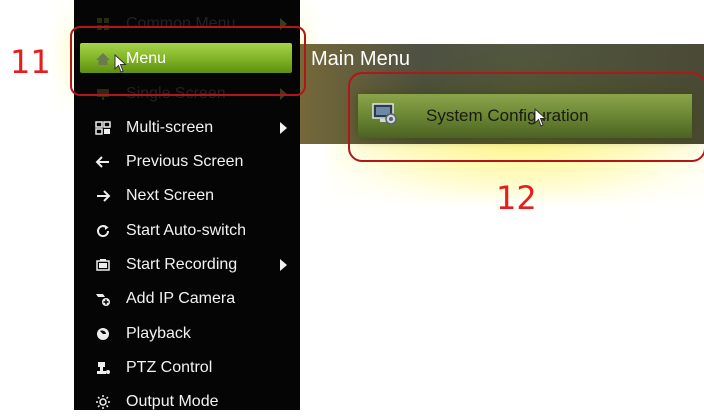 Image resolution: width=704 pixels, height=419 pixels. I want to click on arrow-right-icon, so click(103, 196).